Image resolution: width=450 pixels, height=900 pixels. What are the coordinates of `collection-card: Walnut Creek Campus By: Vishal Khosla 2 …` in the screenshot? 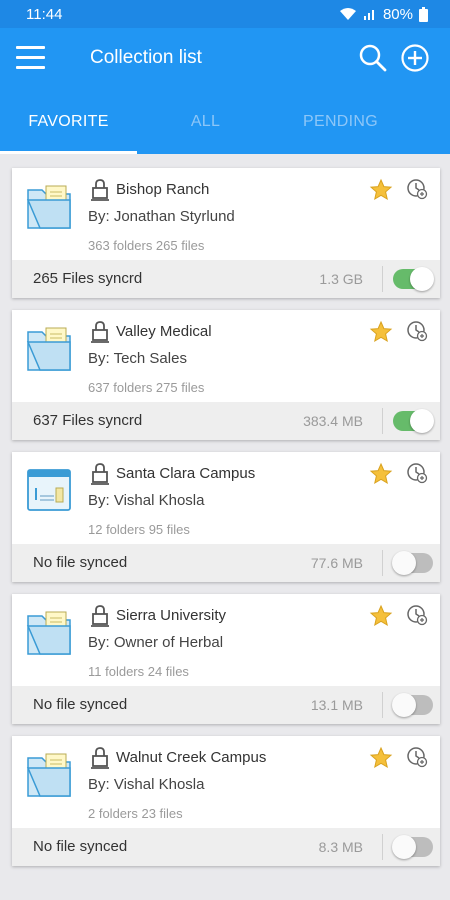 It's located at (226, 801).